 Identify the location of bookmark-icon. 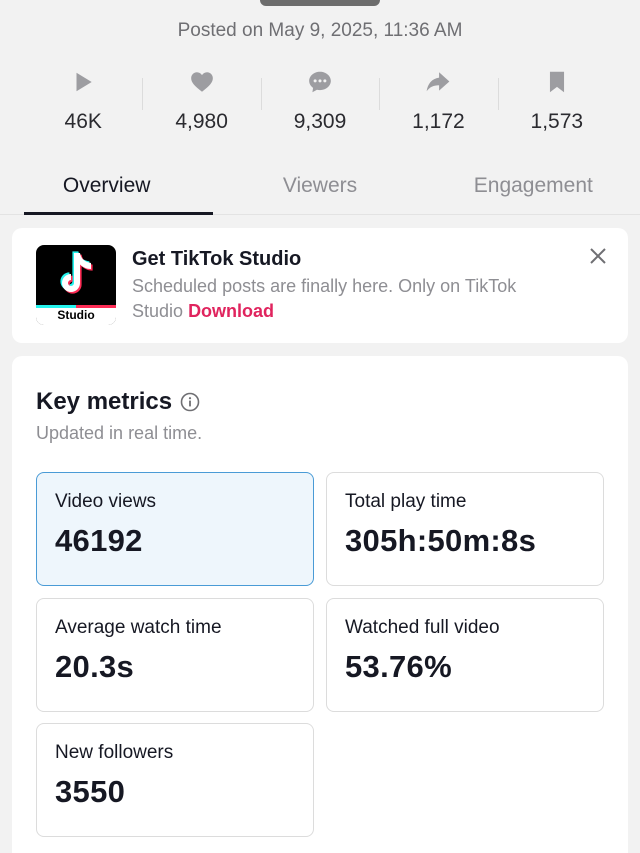
(557, 82).